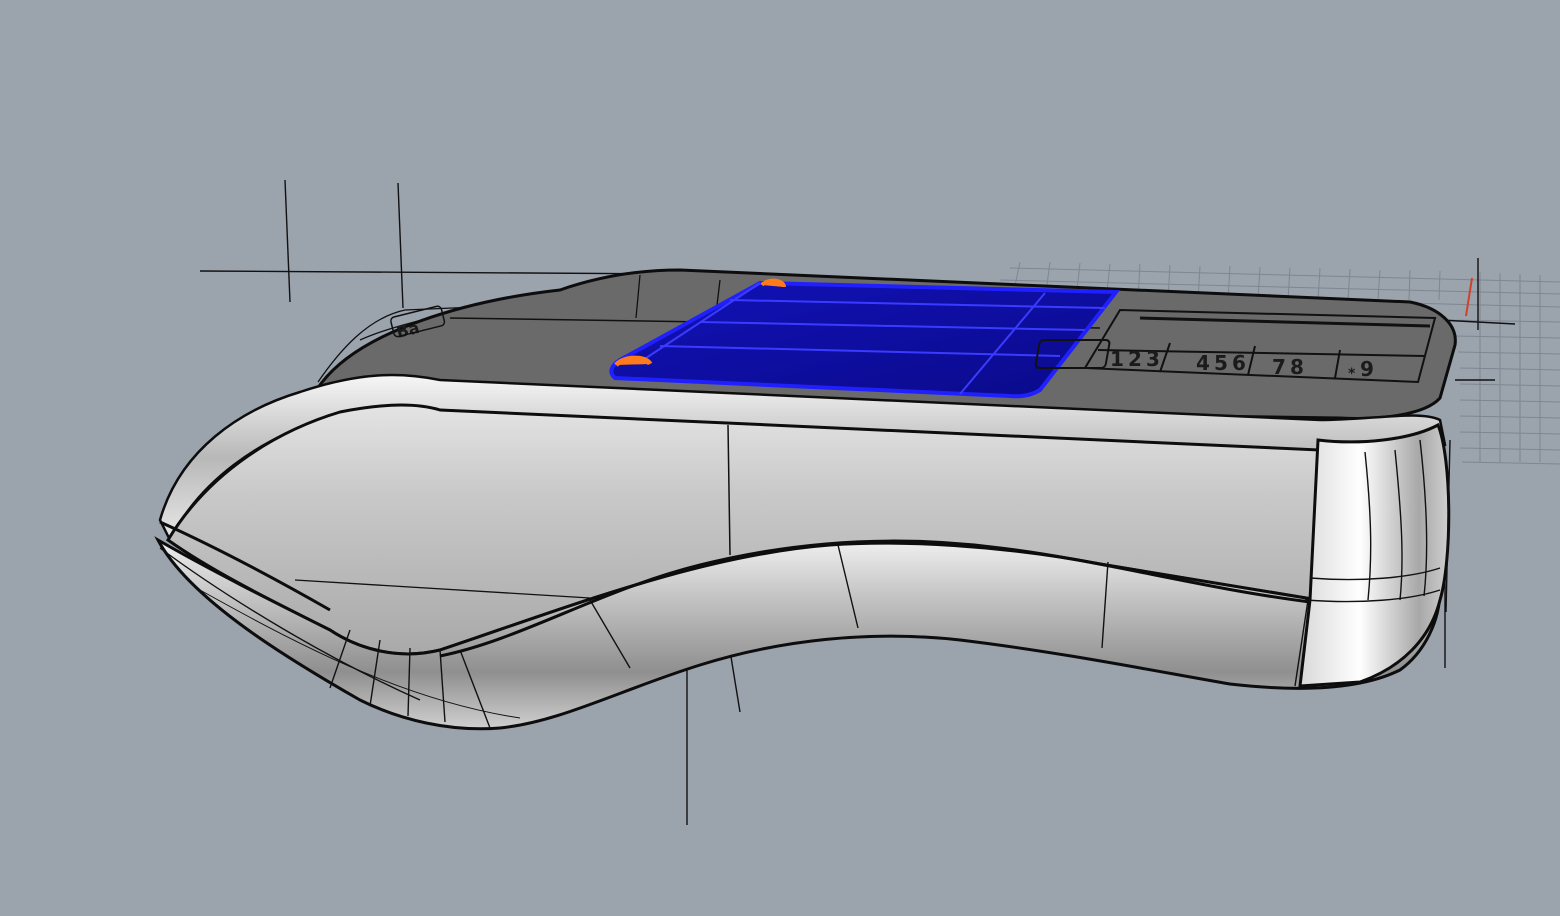 This screenshot has height=916, width=1560. I want to click on key-4: 4, so click(1203, 363).